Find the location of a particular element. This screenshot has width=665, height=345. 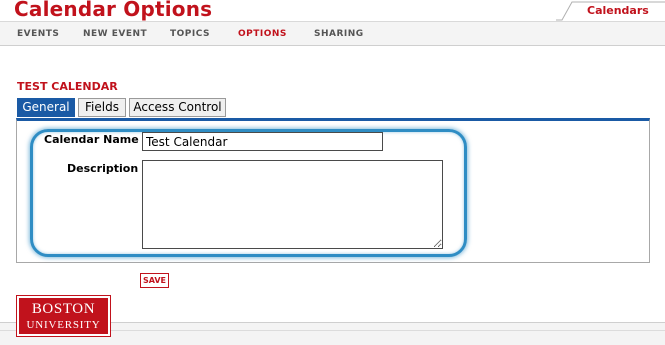

page-title: Calendar Options is located at coordinates (113, 10).